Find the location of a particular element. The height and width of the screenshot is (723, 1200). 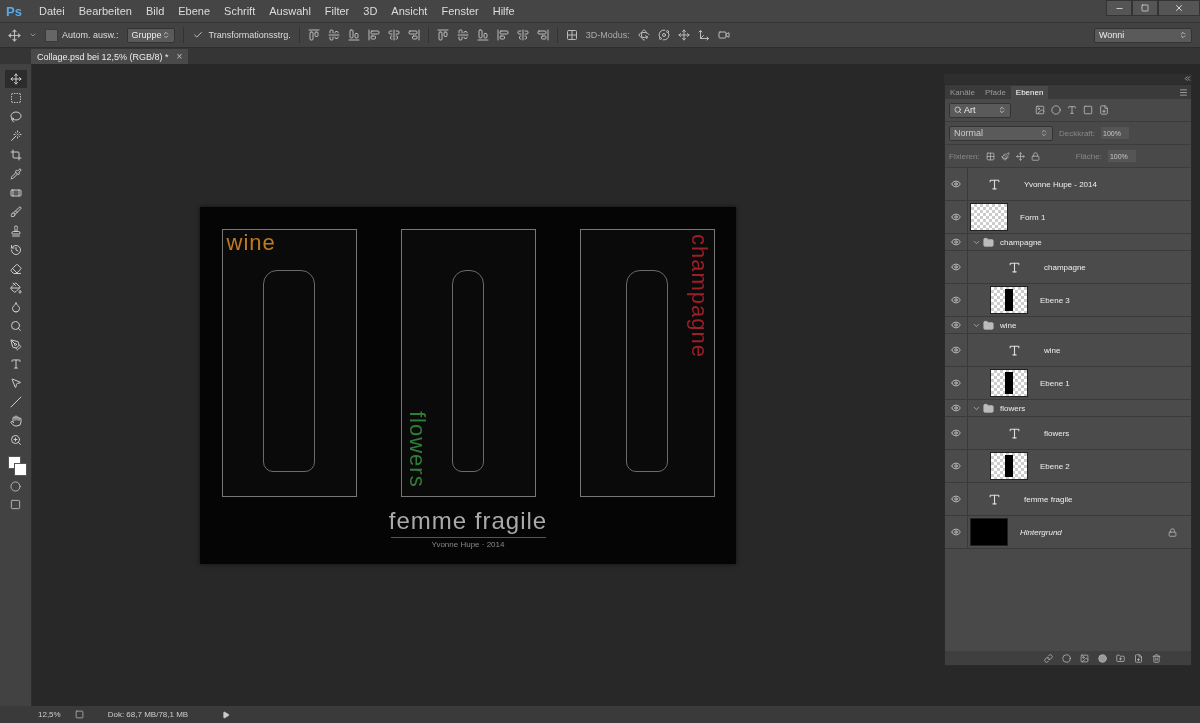

spinner-arrows-icon is located at coordinates (1002, 110).